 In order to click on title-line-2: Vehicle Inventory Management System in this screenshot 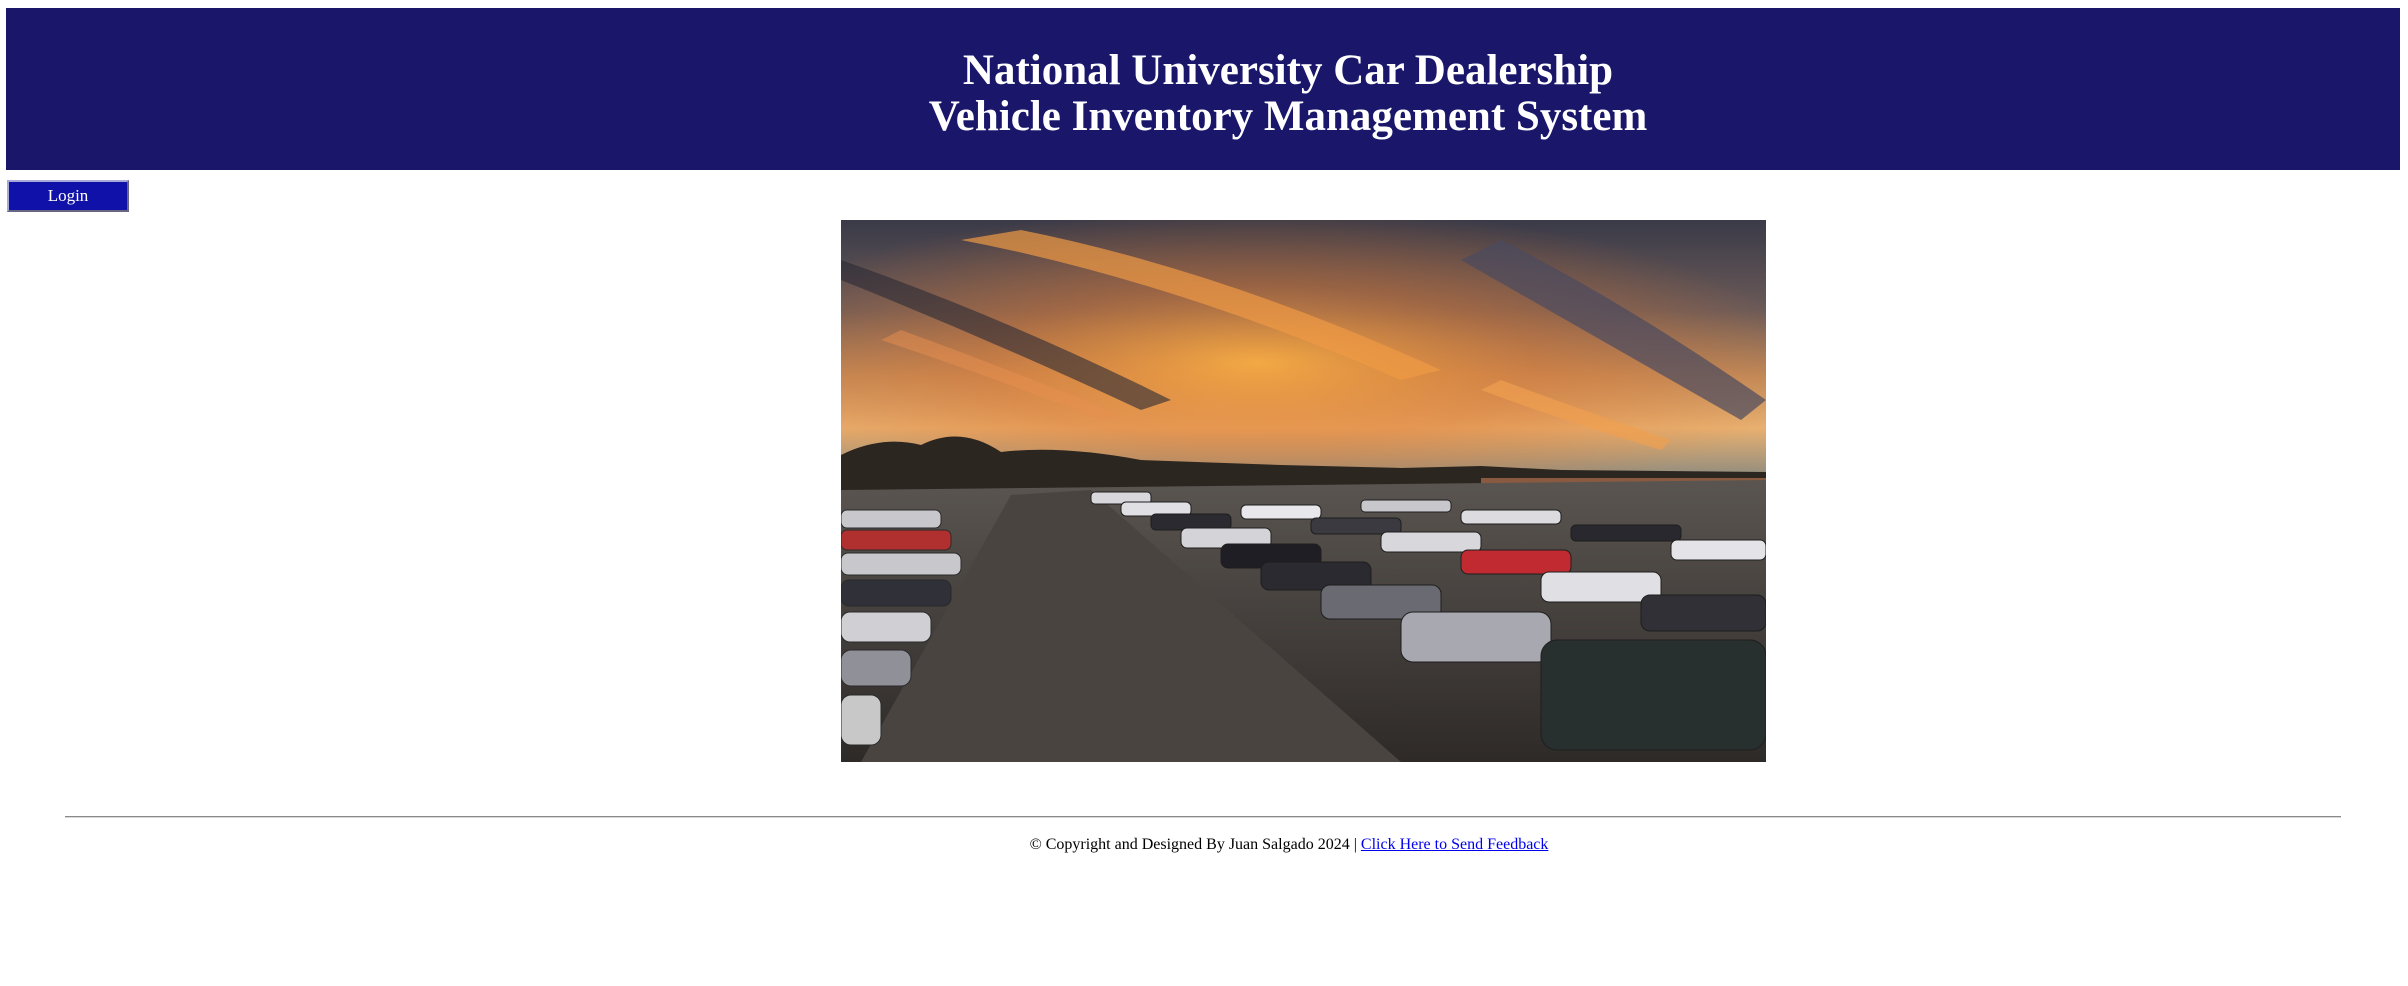, I will do `click(1288, 116)`.